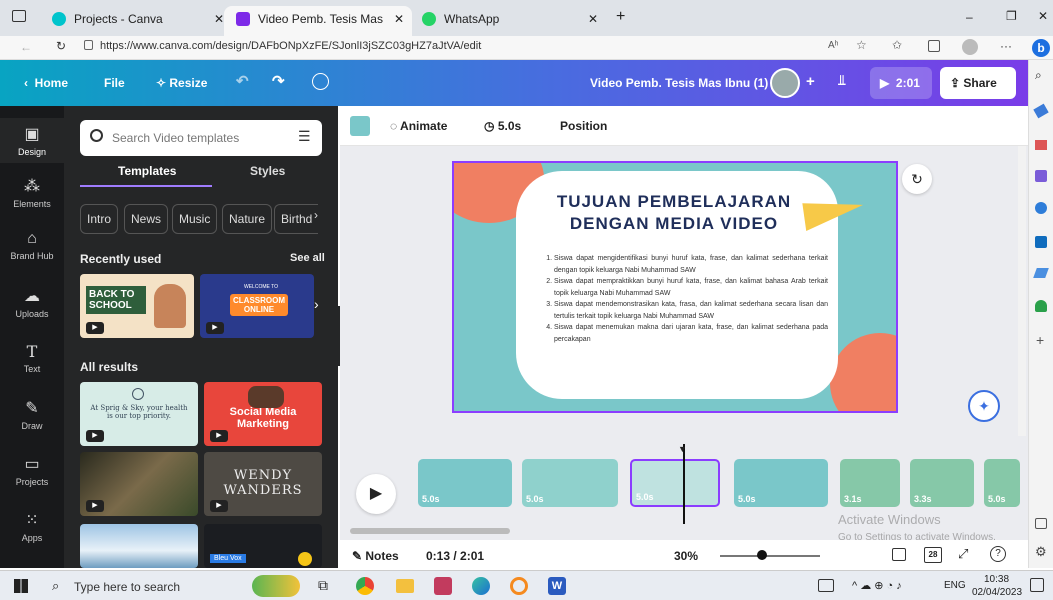 The width and height of the screenshot is (1053, 600). What do you see at coordinates (257, 306) in the screenshot?
I see `recent-template-classroom-online: WELCOME TO CLASSROOM ONLINE ▶` at bounding box center [257, 306].